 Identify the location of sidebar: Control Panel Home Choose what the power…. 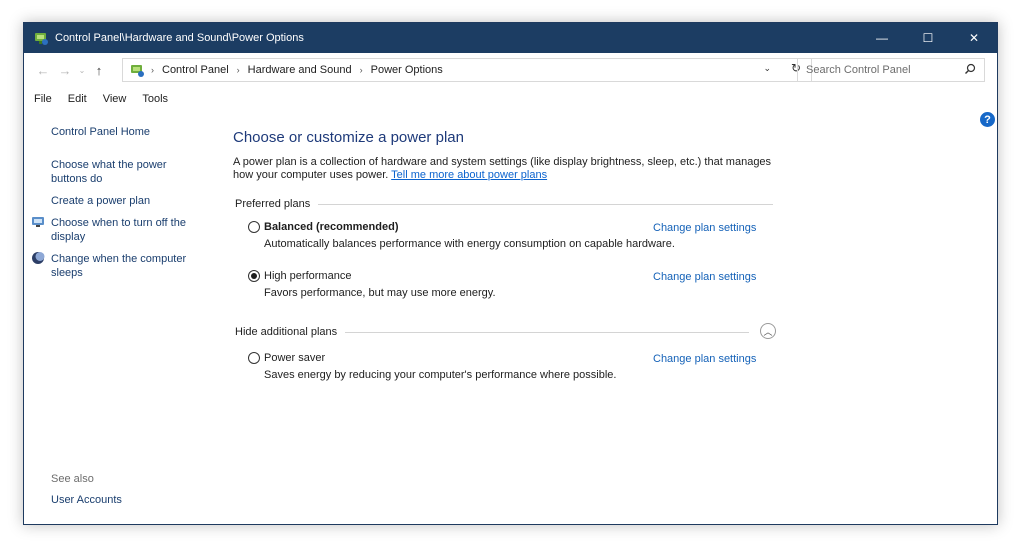
(124, 319).